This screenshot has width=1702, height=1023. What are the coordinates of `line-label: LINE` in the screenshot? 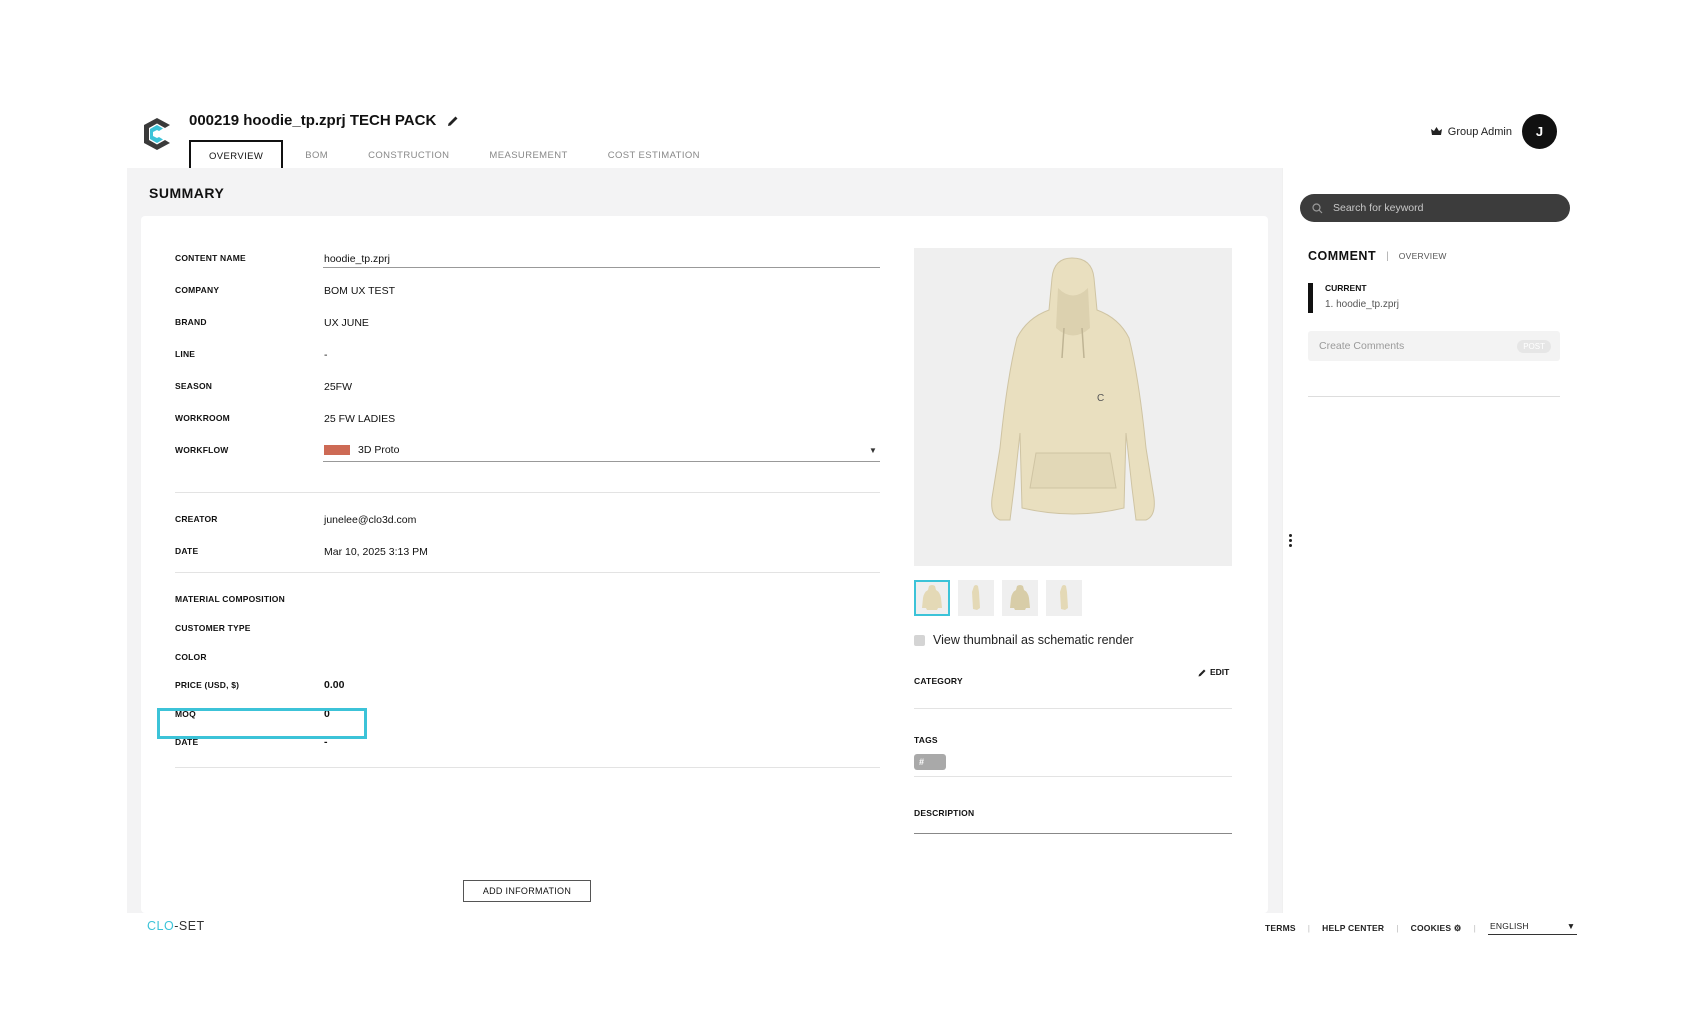 It's located at (185, 354).